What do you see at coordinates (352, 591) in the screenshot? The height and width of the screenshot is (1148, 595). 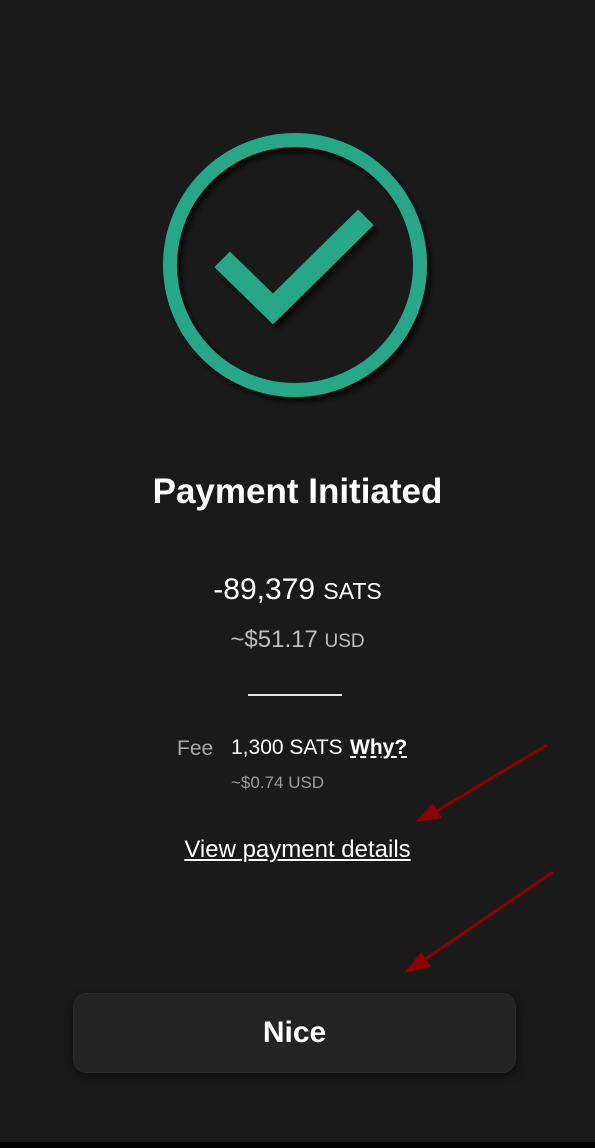 I see `amount-unit: SATS` at bounding box center [352, 591].